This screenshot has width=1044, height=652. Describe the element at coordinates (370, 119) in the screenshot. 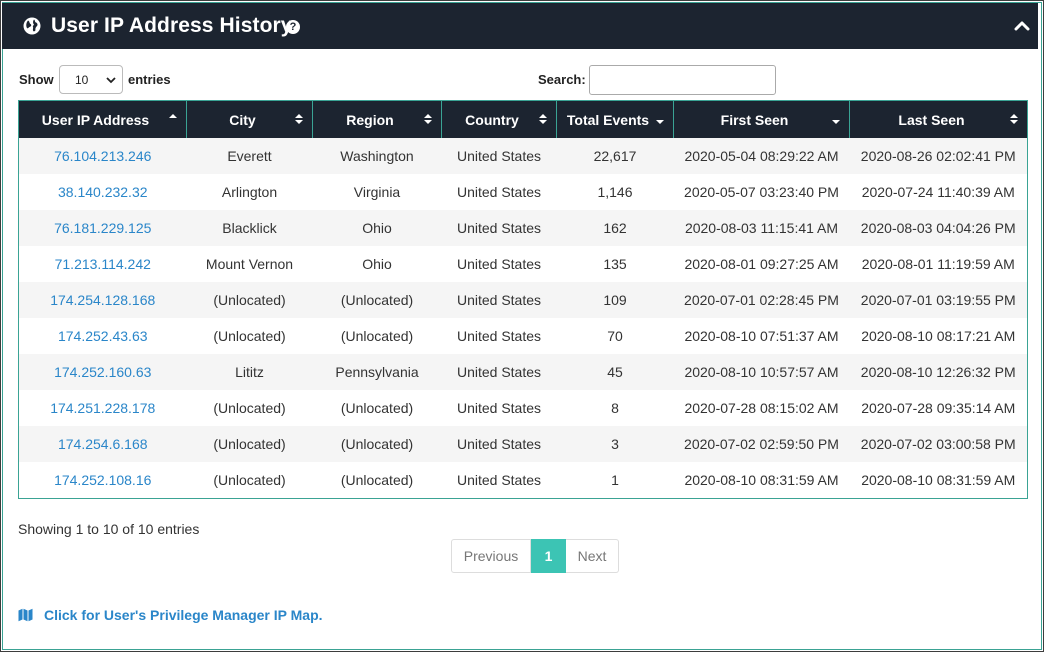

I see `column-header-label: Region` at that location.